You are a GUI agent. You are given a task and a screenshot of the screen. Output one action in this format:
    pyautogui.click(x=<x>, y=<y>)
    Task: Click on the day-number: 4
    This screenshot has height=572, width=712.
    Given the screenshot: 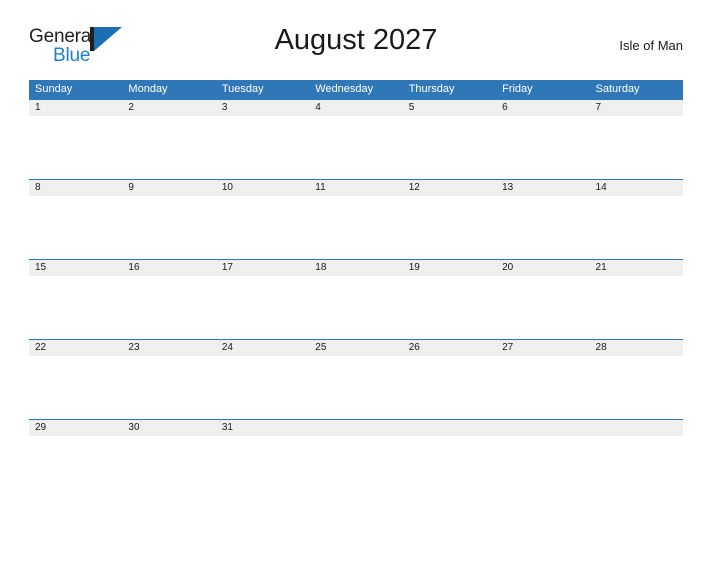 What is the action you would take?
    pyautogui.click(x=355, y=108)
    